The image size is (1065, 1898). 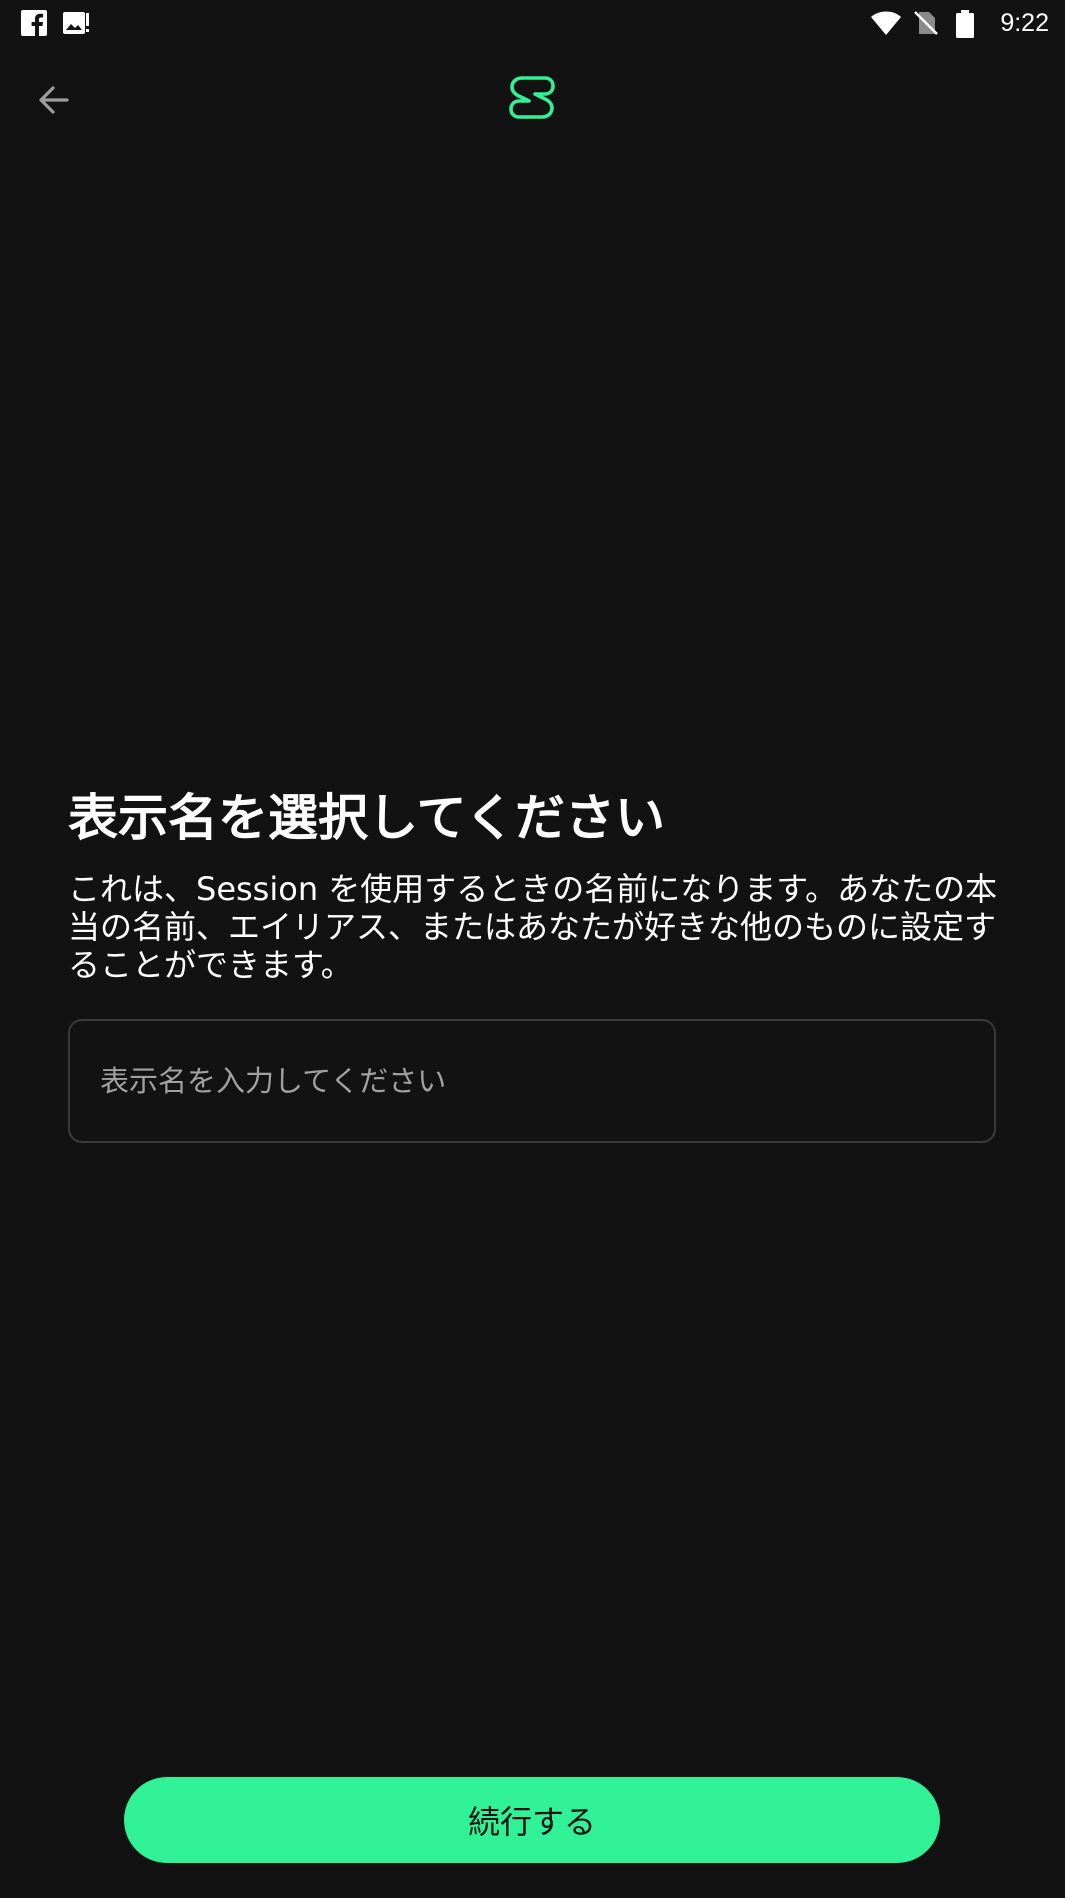 I want to click on facebook-icon, so click(x=34, y=23).